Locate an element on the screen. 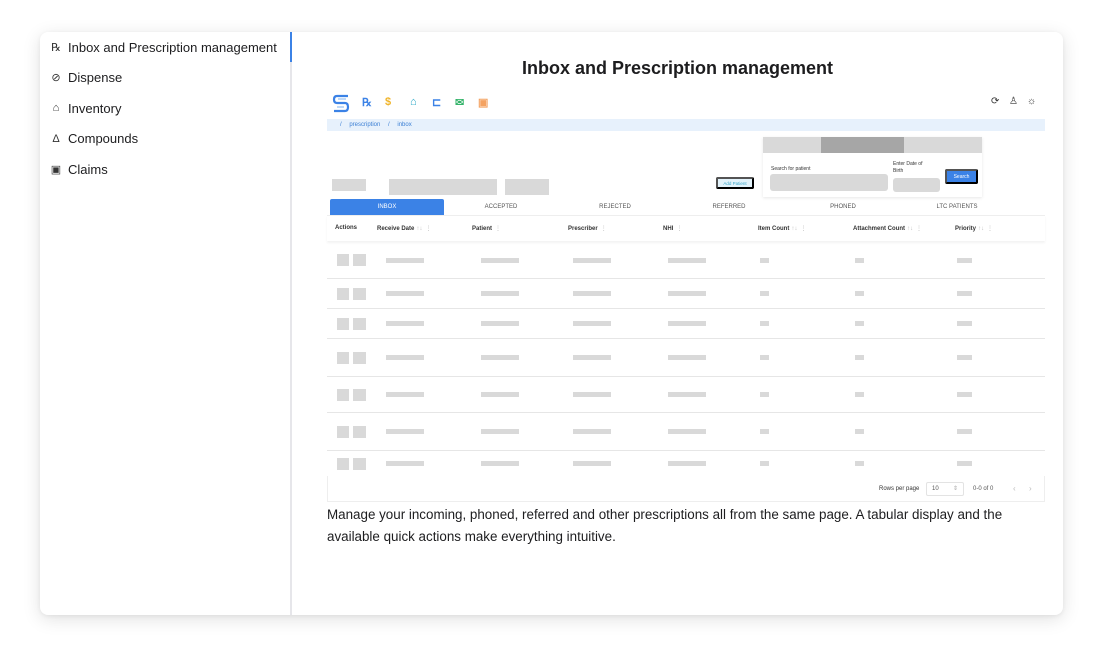 This screenshot has width=1106, height=668. sidebar-item-inventory: ⌂ Inventory is located at coordinates (86, 108).